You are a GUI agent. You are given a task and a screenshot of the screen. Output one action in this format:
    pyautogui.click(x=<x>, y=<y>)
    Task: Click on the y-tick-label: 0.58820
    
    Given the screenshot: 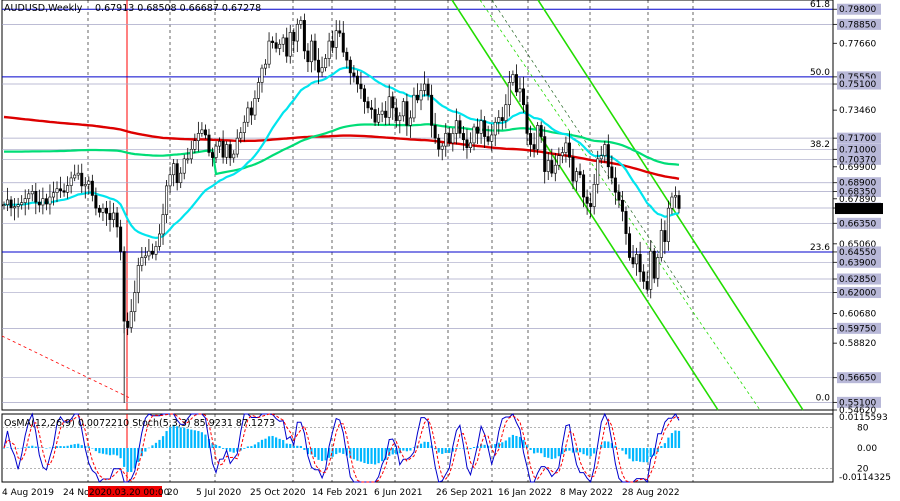 What is the action you would take?
    pyautogui.click(x=857, y=344)
    